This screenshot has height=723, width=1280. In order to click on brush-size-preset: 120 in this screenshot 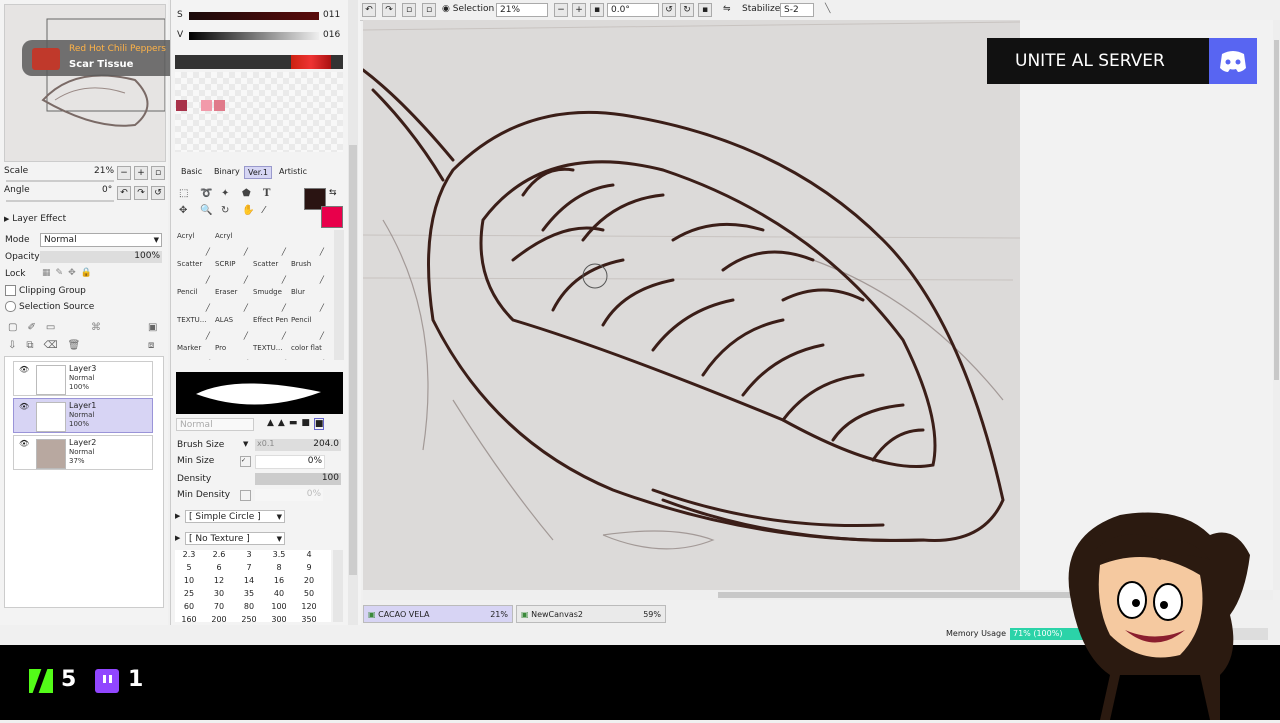, I will do `click(309, 606)`.